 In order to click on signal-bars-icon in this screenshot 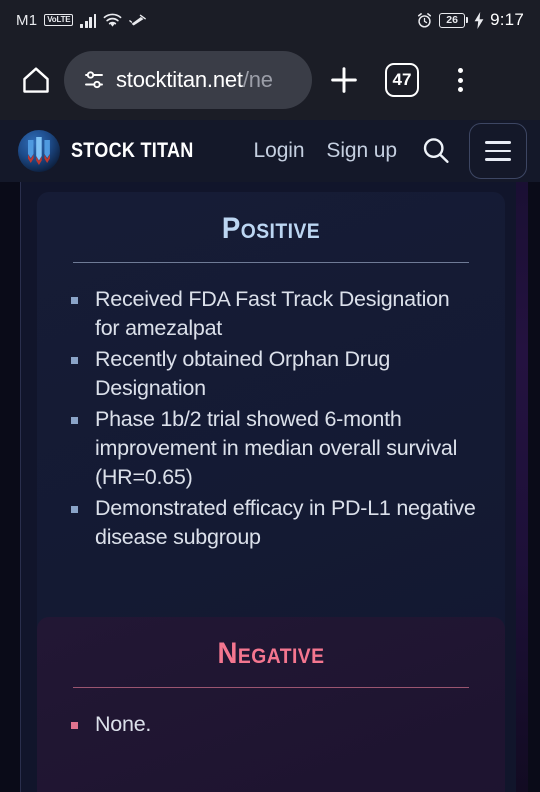, I will do `click(88, 20)`.